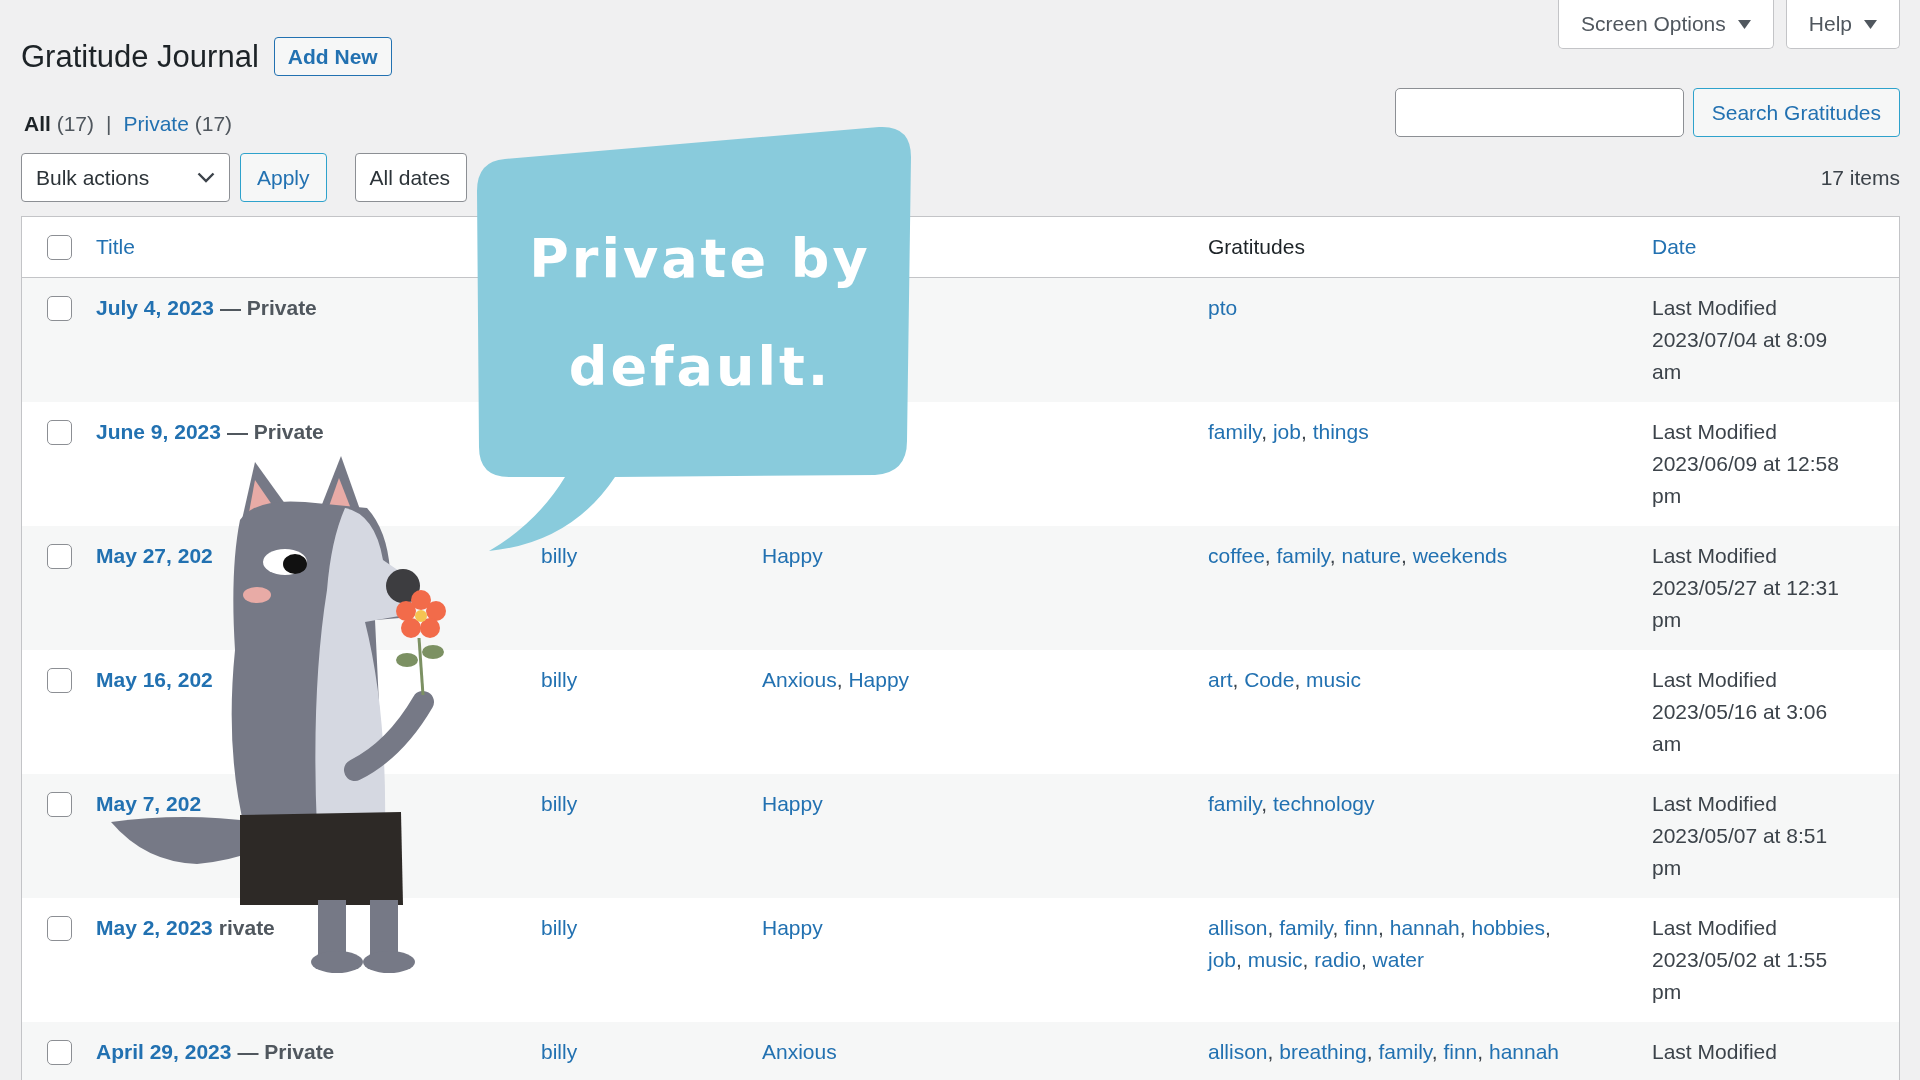  I want to click on gratitude-link: art, so click(1220, 679).